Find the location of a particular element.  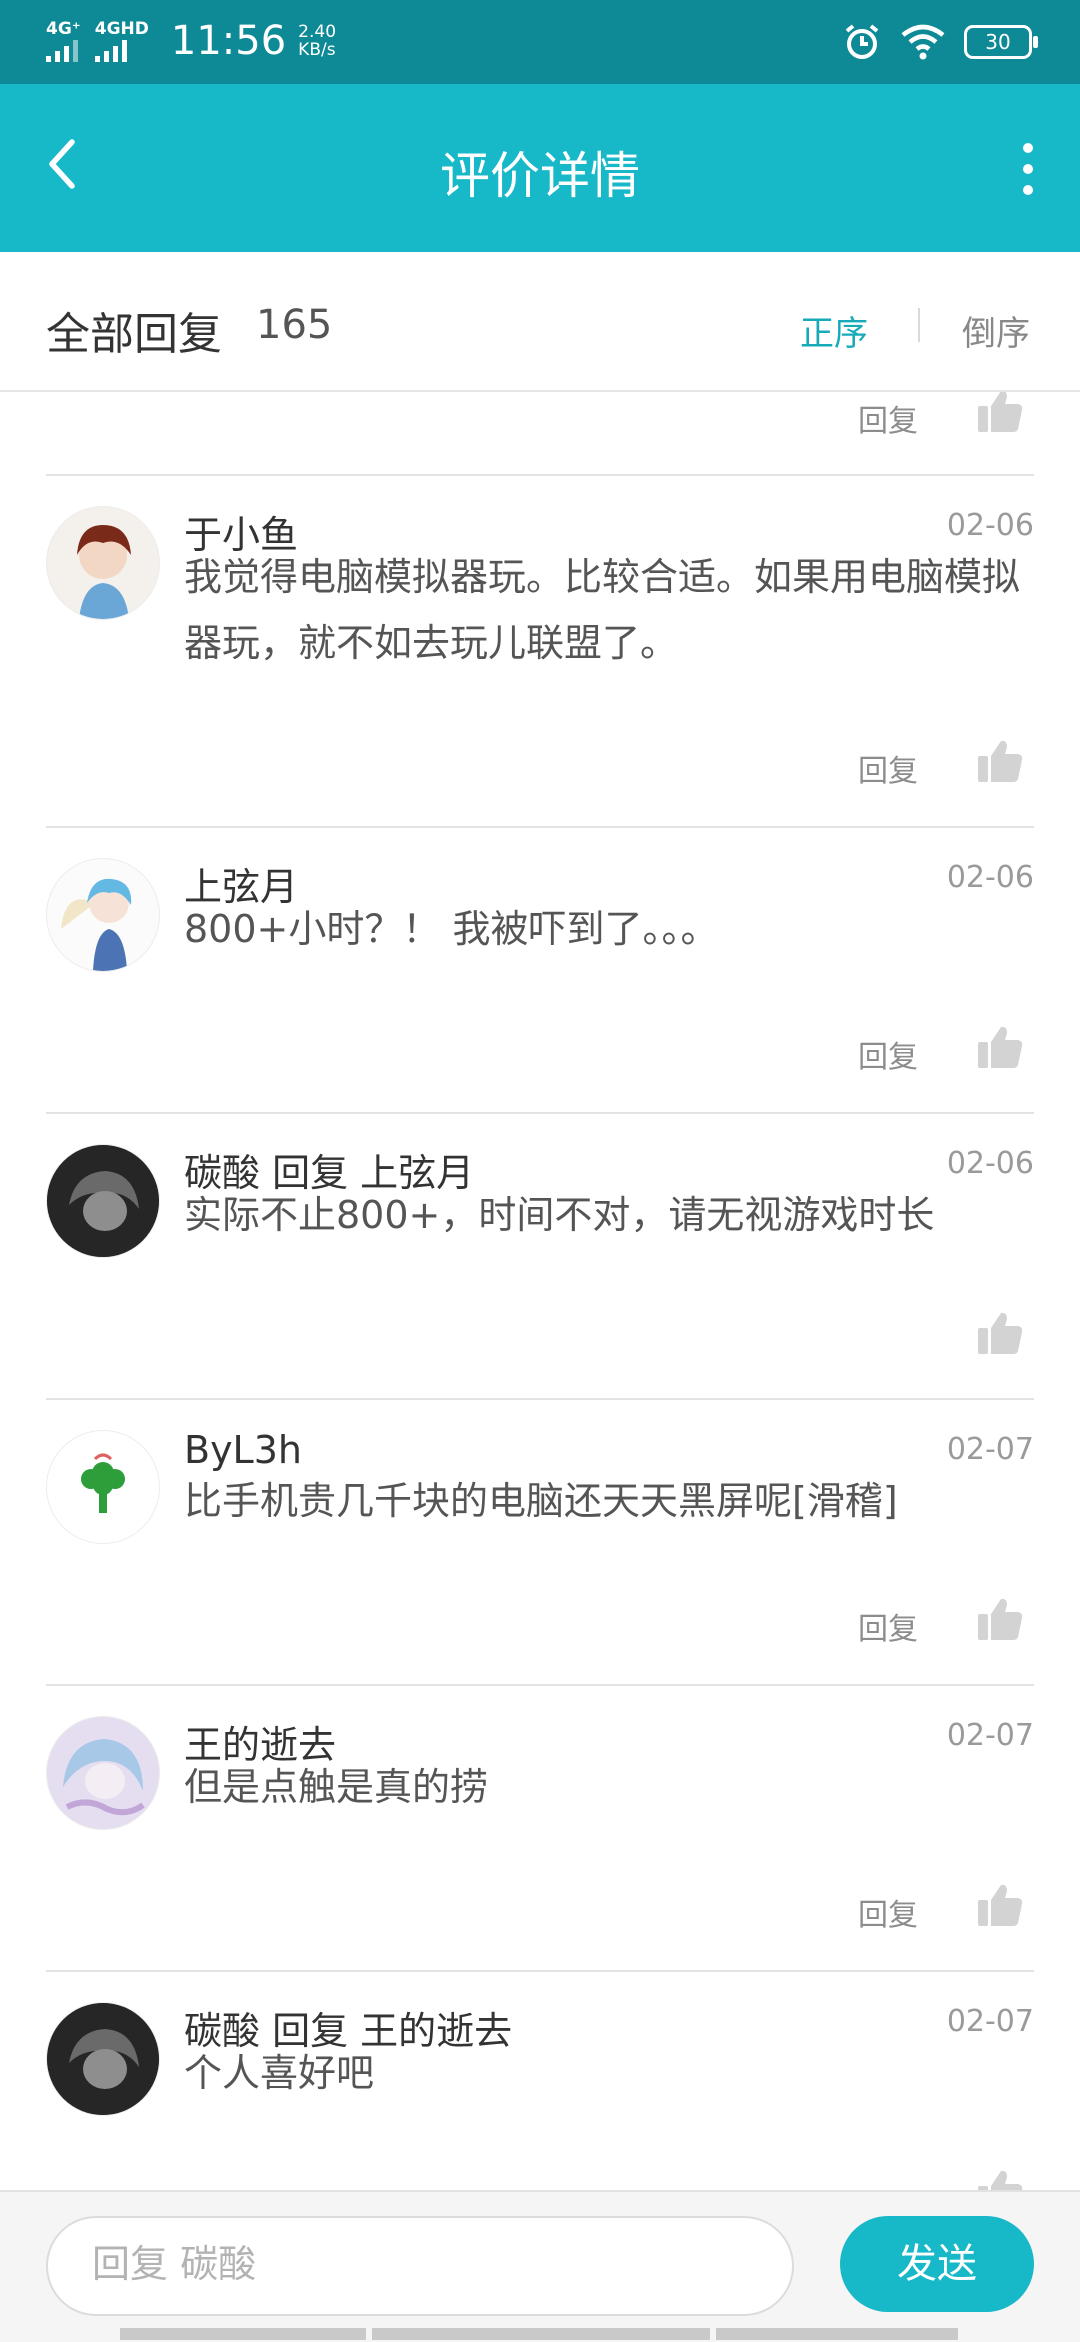

reply-input-box is located at coordinates (420, 2266).